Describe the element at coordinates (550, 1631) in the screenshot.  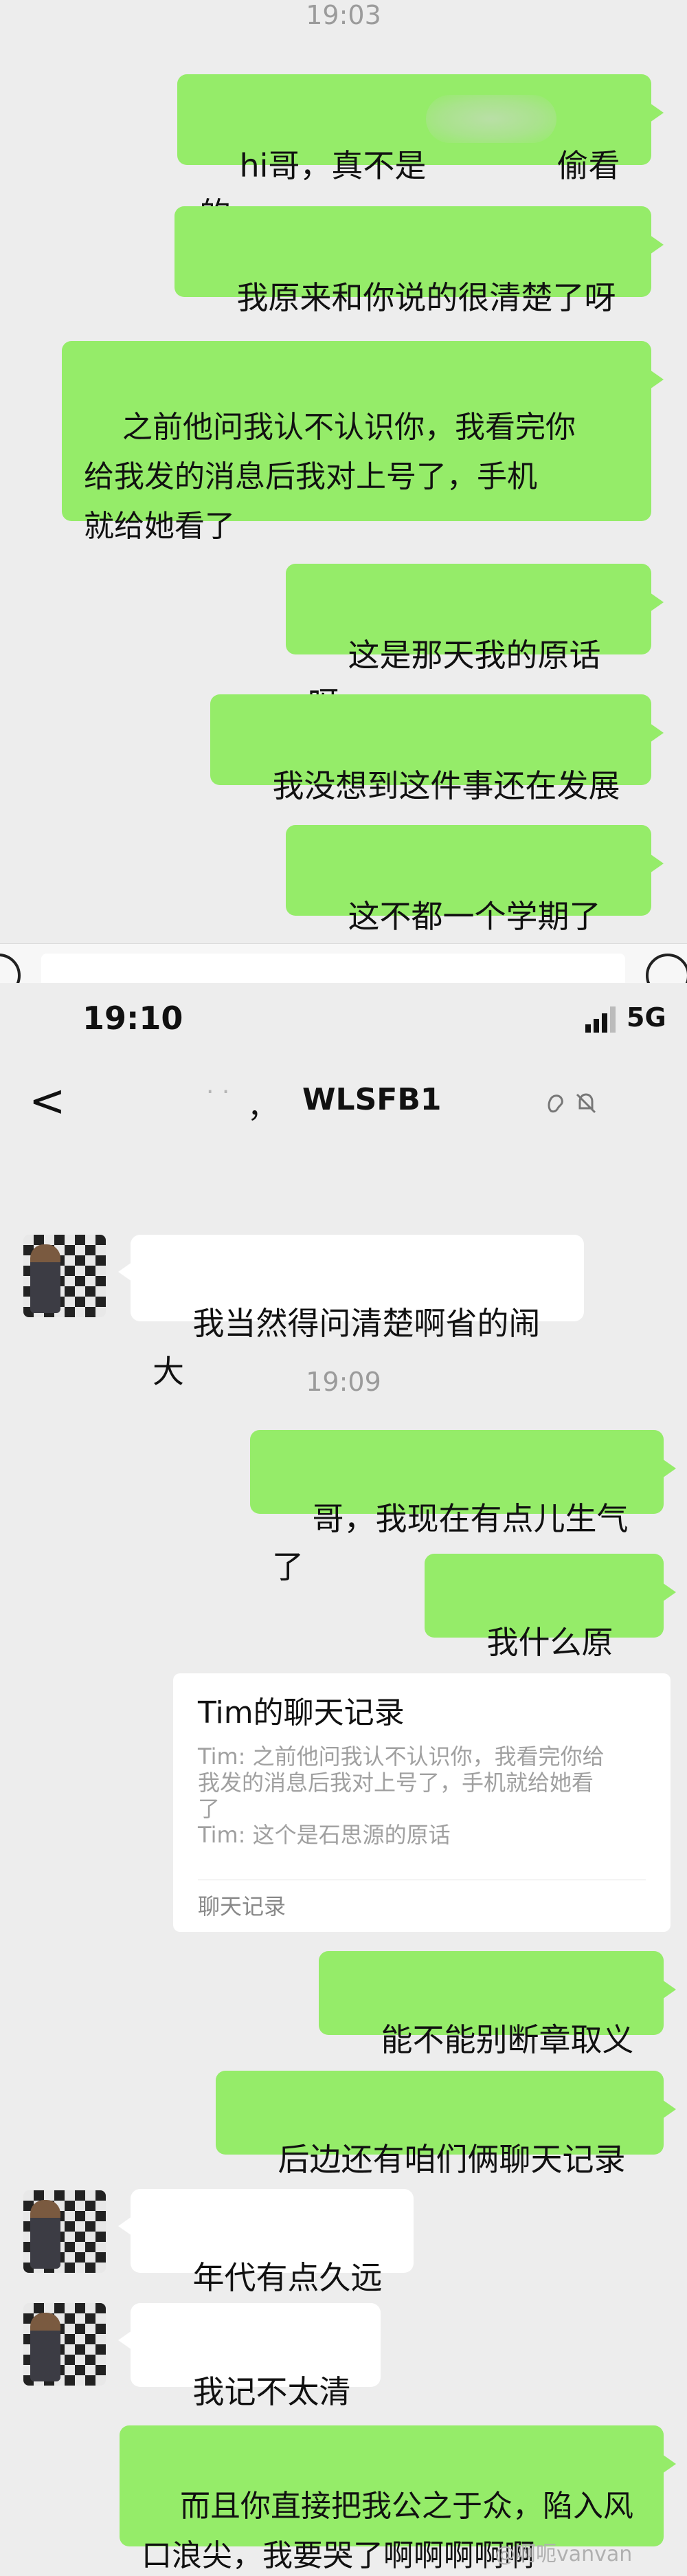
I see `message-bubble-outgoing: 我什么原话呀` at that location.